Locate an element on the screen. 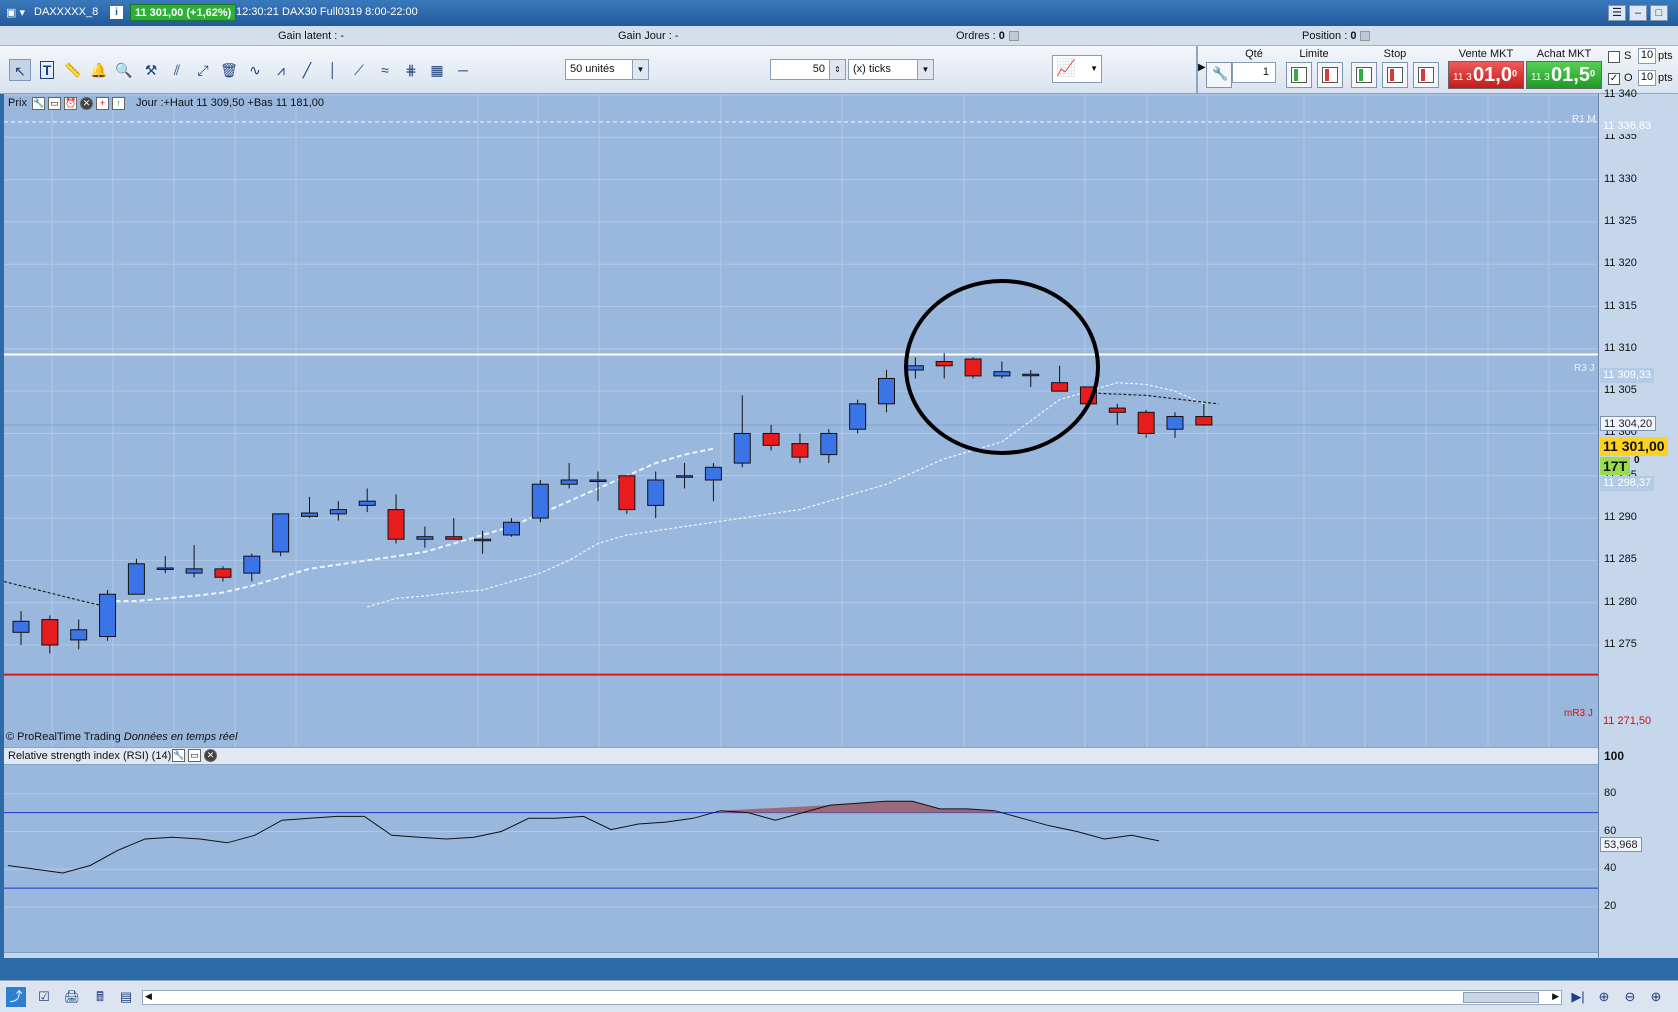 This screenshot has height=1012, width=1678. segment-icon: ⟋ is located at coordinates (359, 70).